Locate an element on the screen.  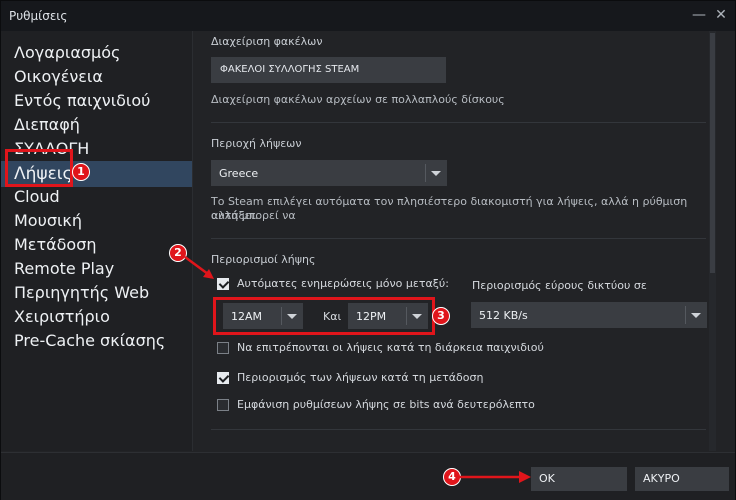
folders-heading: Διαχείριση φακέλων is located at coordinates (267, 41).